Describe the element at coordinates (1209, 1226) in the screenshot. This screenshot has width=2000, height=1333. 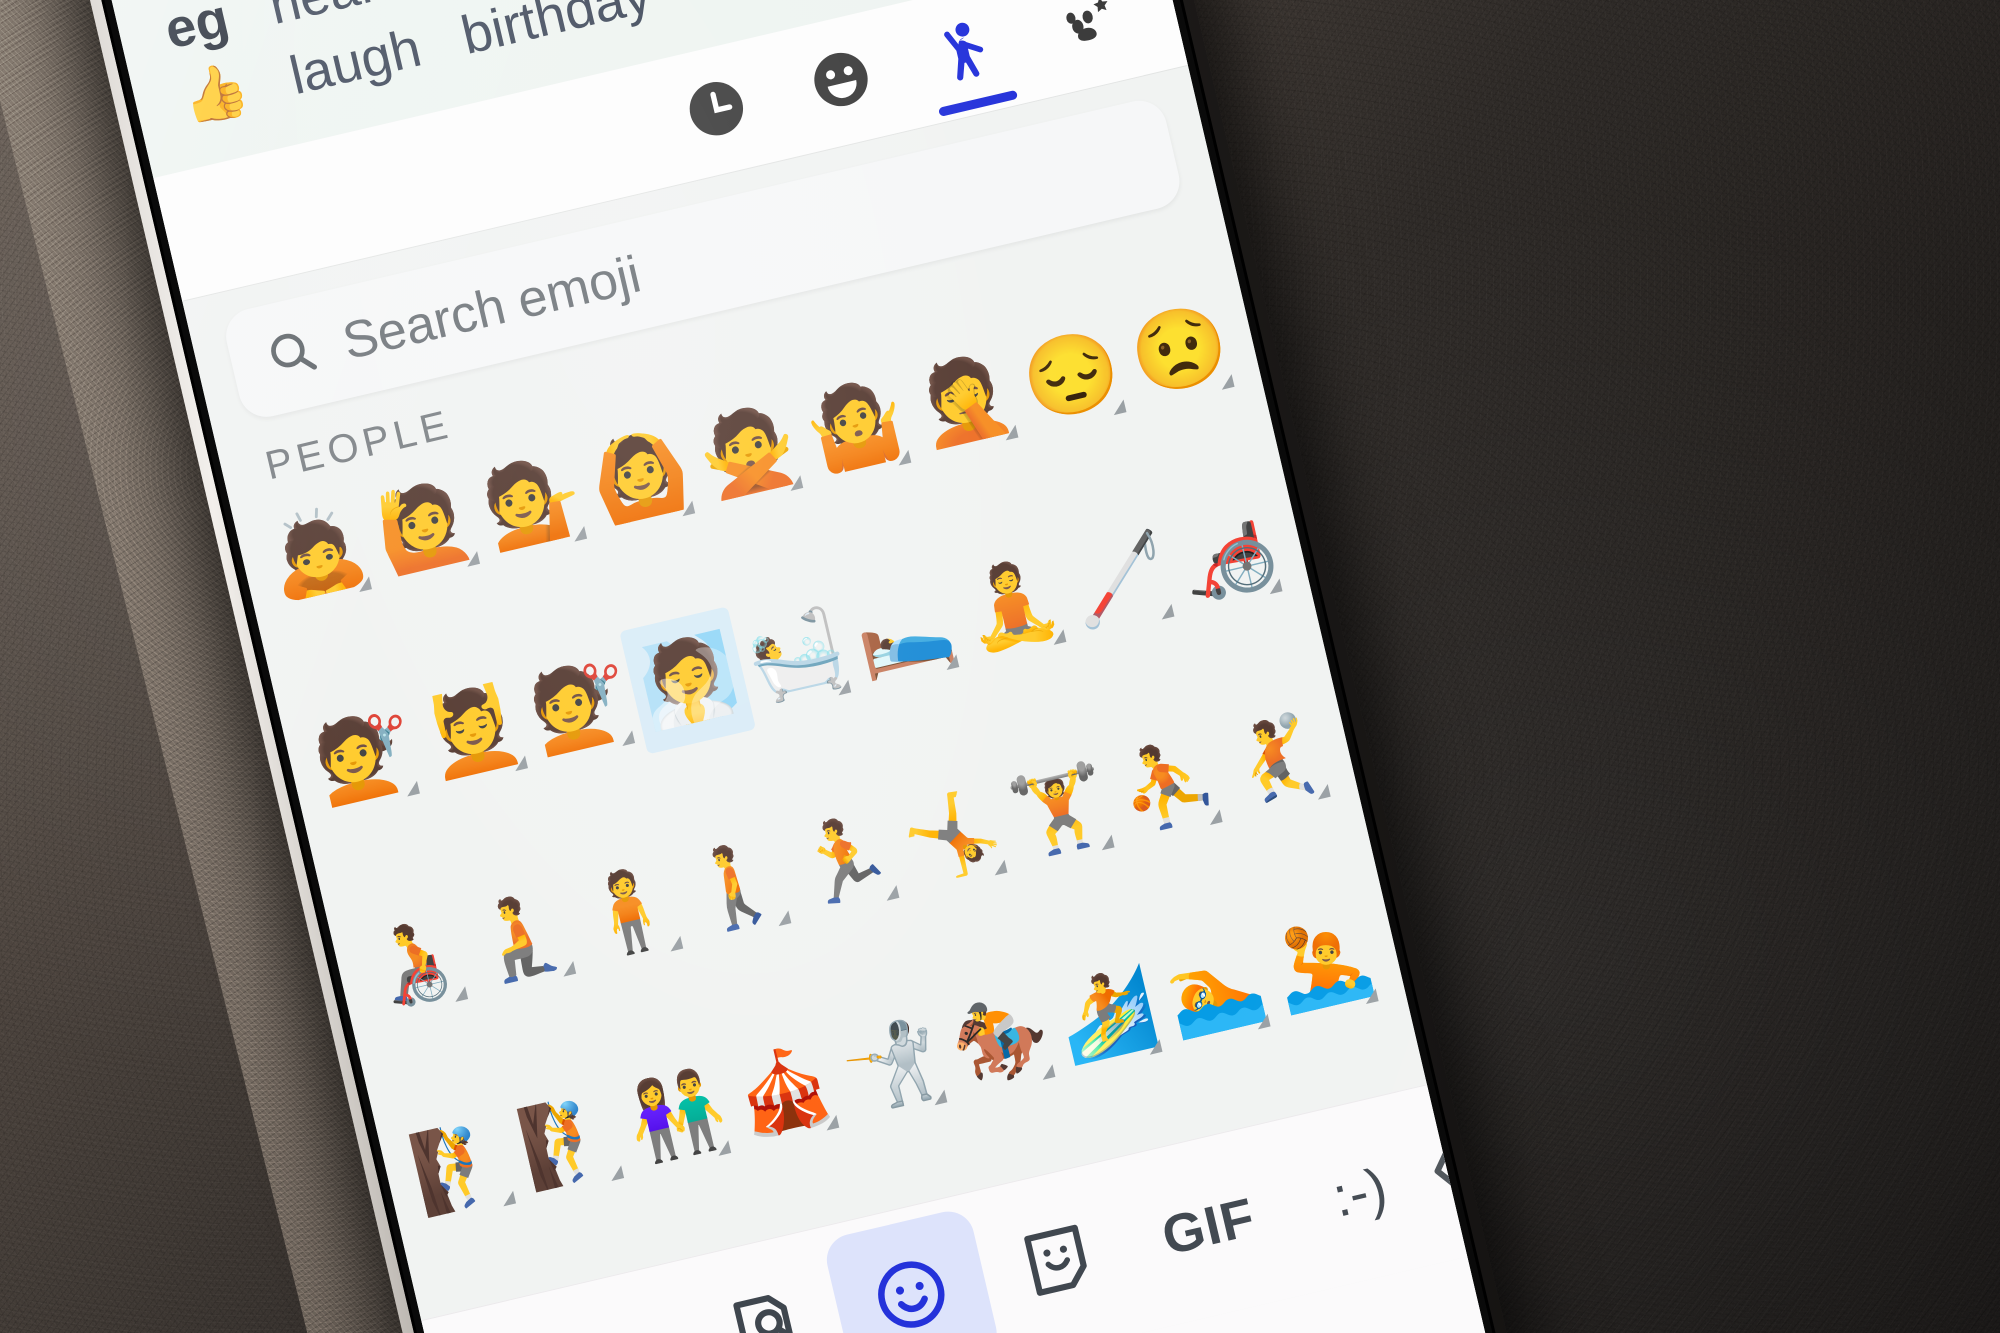
I see `gif-key: GIF` at that location.